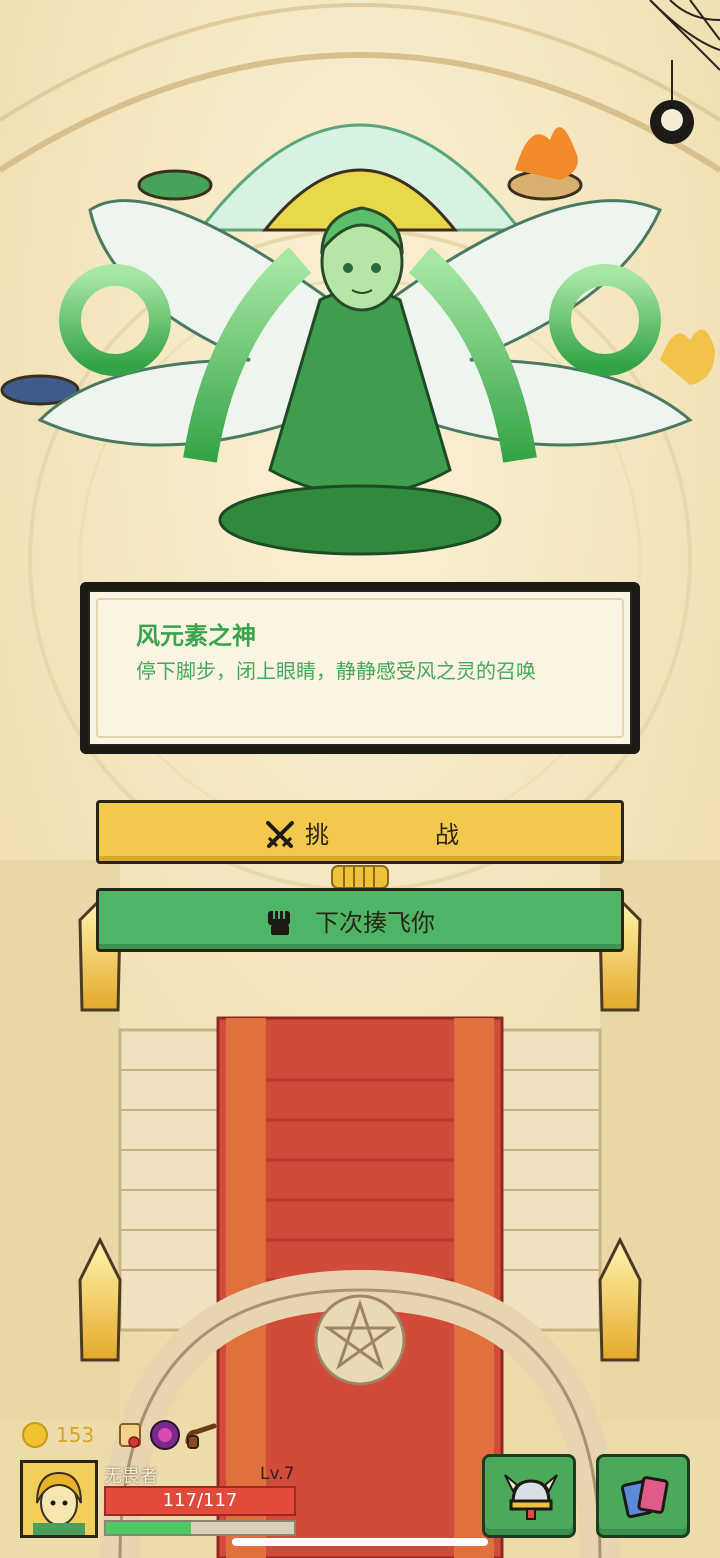 This screenshot has width=720, height=1558. Describe the element at coordinates (196, 636) in the screenshot. I see `boss-name: 风元素之神` at that location.